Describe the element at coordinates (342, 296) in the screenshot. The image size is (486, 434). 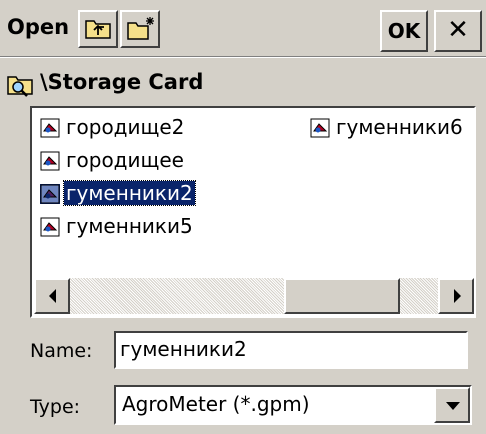
I see `scroll-thumb` at that location.